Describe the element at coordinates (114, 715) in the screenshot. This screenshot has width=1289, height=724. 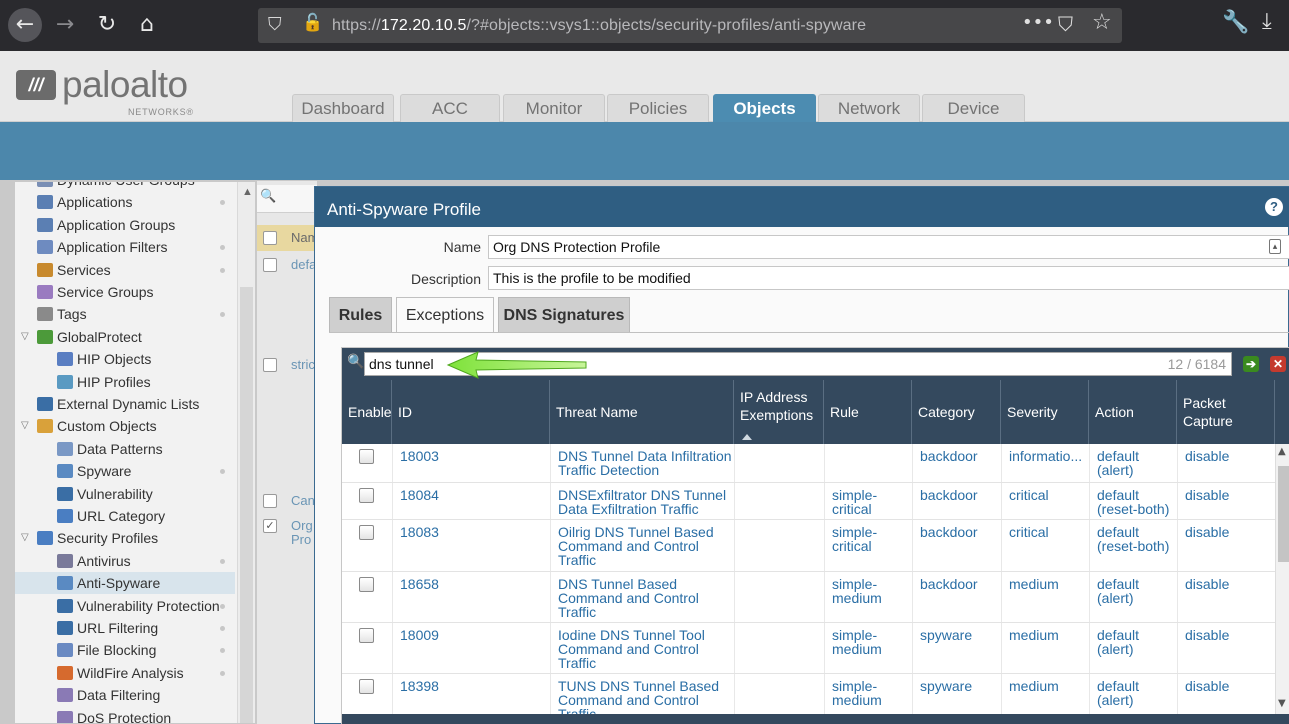
I see `tree-item-dos-protection: DoS Protection` at that location.